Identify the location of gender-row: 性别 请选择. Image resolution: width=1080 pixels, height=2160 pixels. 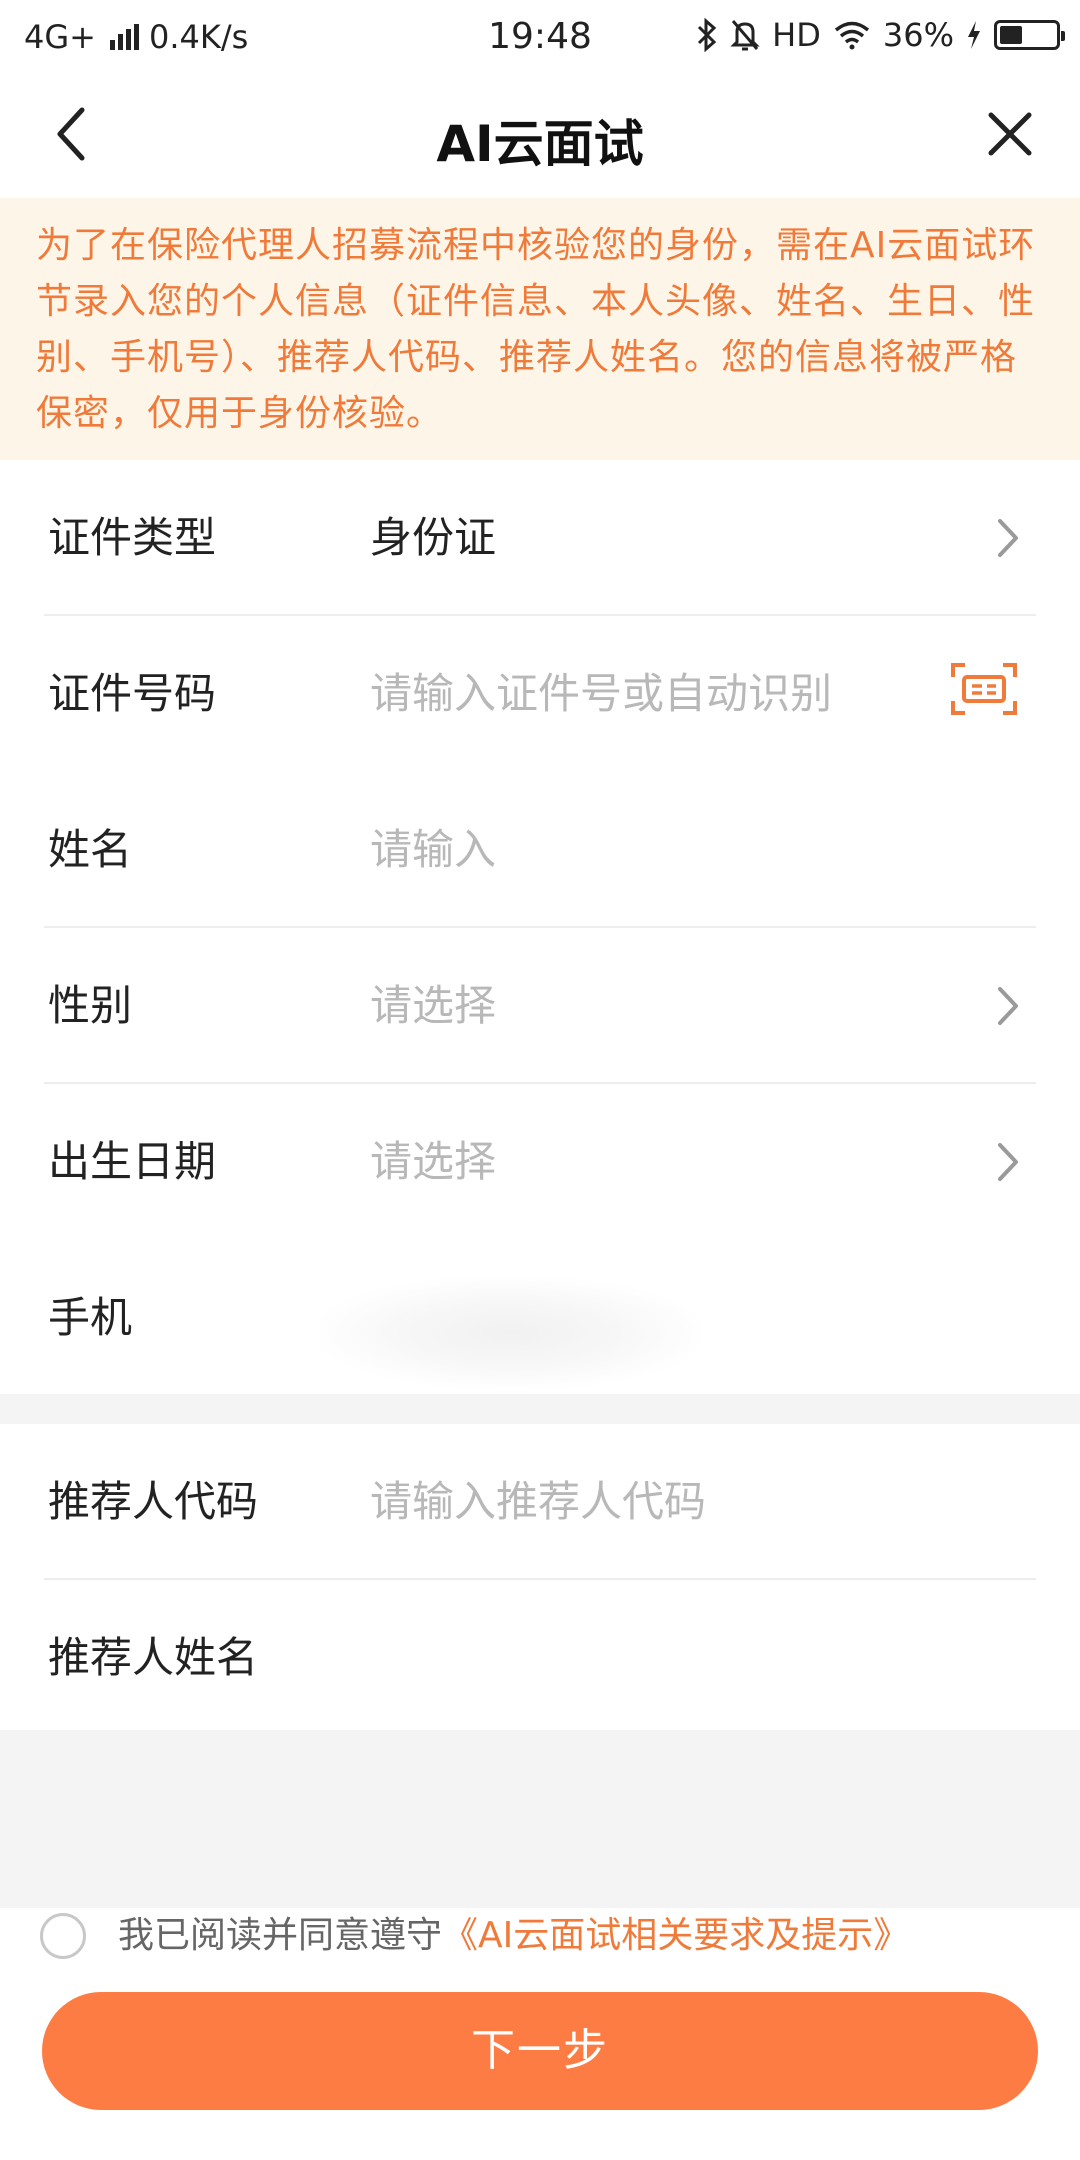
(540, 1006).